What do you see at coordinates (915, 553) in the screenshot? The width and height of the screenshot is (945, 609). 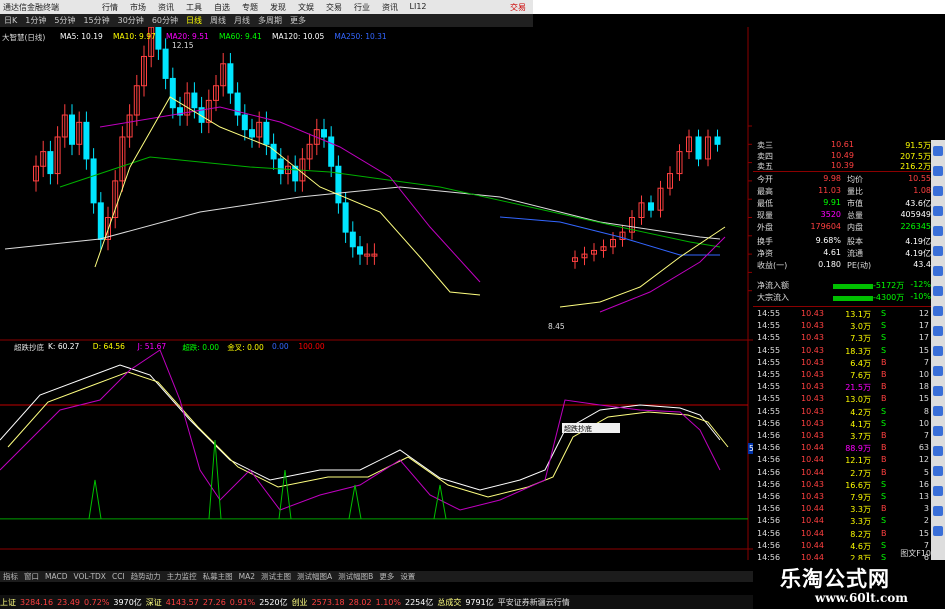 I see `f10-tab: 图文F10` at bounding box center [915, 553].